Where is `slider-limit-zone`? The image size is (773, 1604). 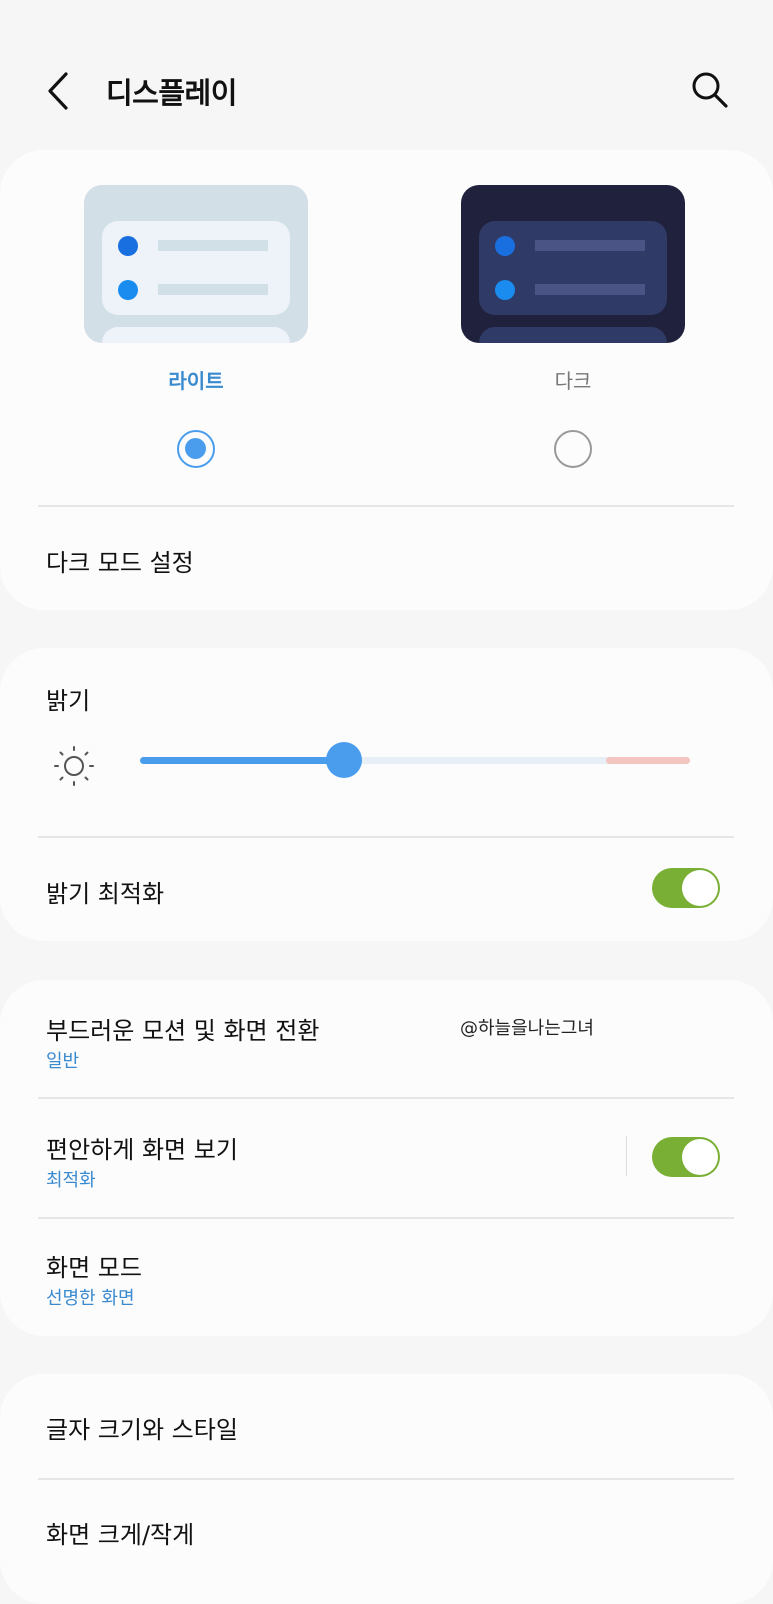 slider-limit-zone is located at coordinates (648, 760).